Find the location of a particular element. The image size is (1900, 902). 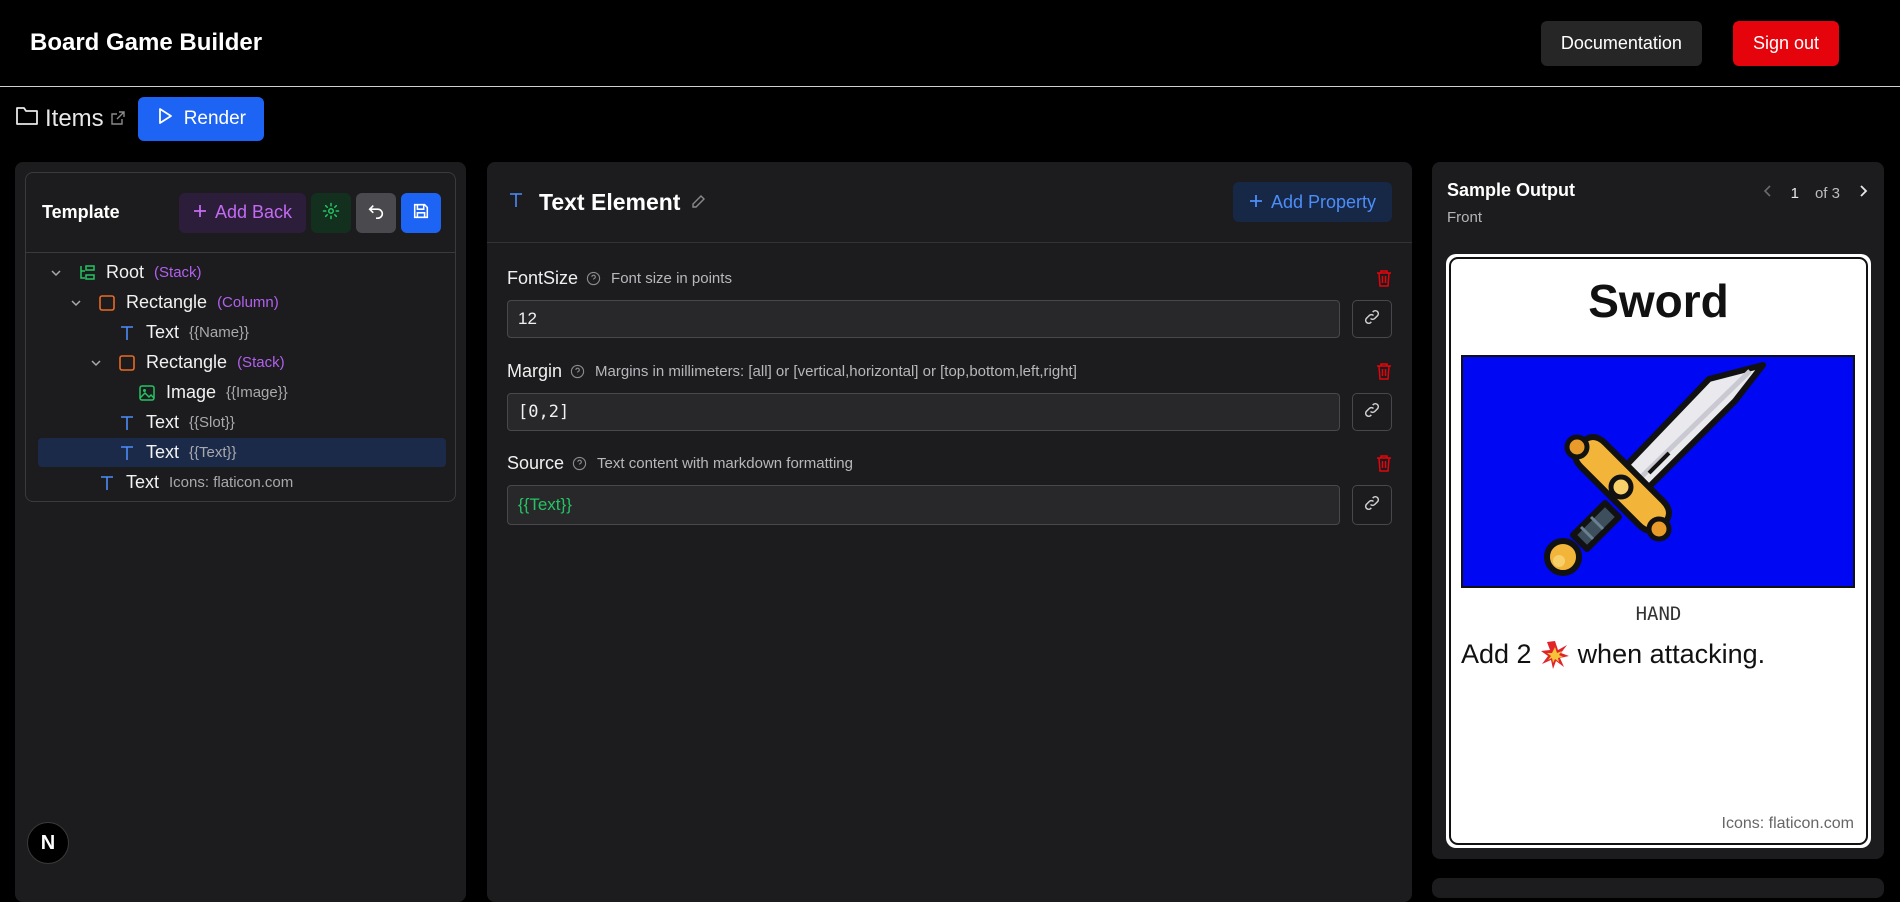

template-title: Template is located at coordinates (81, 212).